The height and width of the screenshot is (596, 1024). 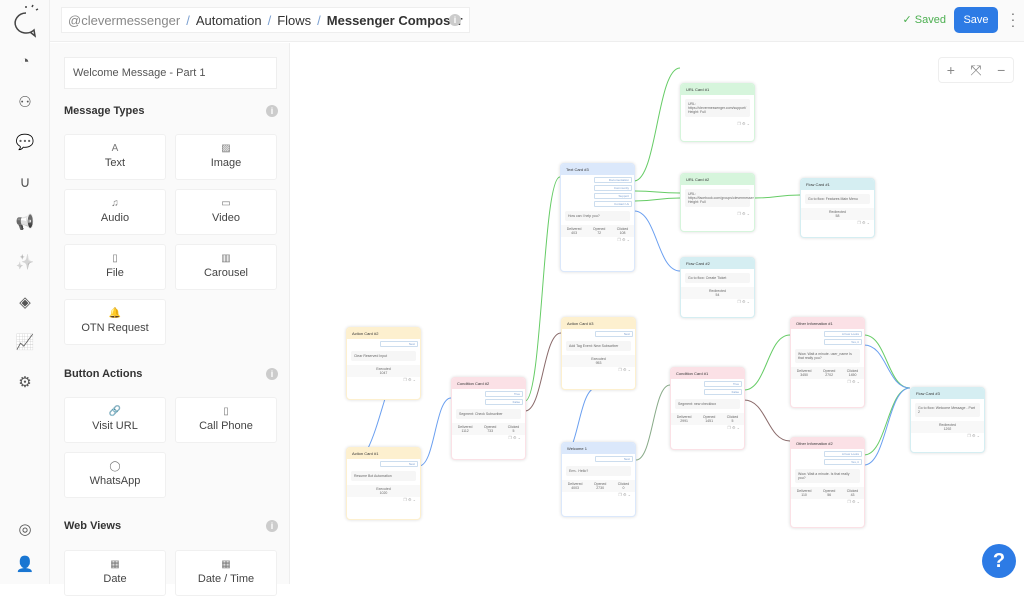 What do you see at coordinates (124, 20) in the screenshot?
I see `breadcrumb-account: @clevermessenger` at bounding box center [124, 20].